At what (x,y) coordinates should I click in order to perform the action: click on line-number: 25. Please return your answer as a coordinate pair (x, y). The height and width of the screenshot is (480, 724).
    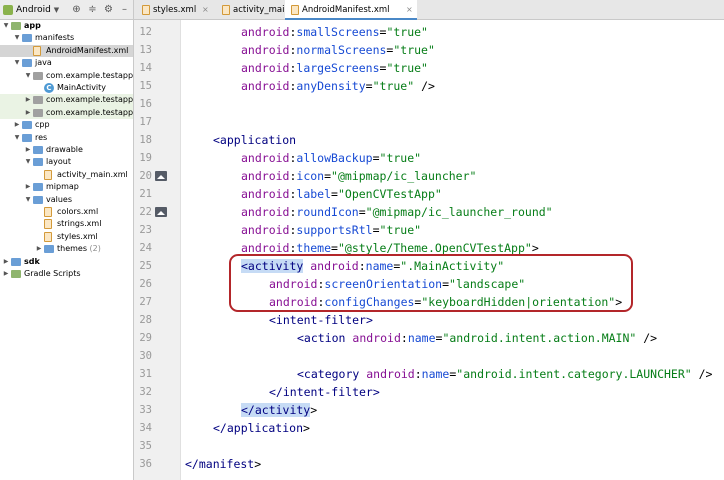
    Looking at the image, I should click on (145, 266).